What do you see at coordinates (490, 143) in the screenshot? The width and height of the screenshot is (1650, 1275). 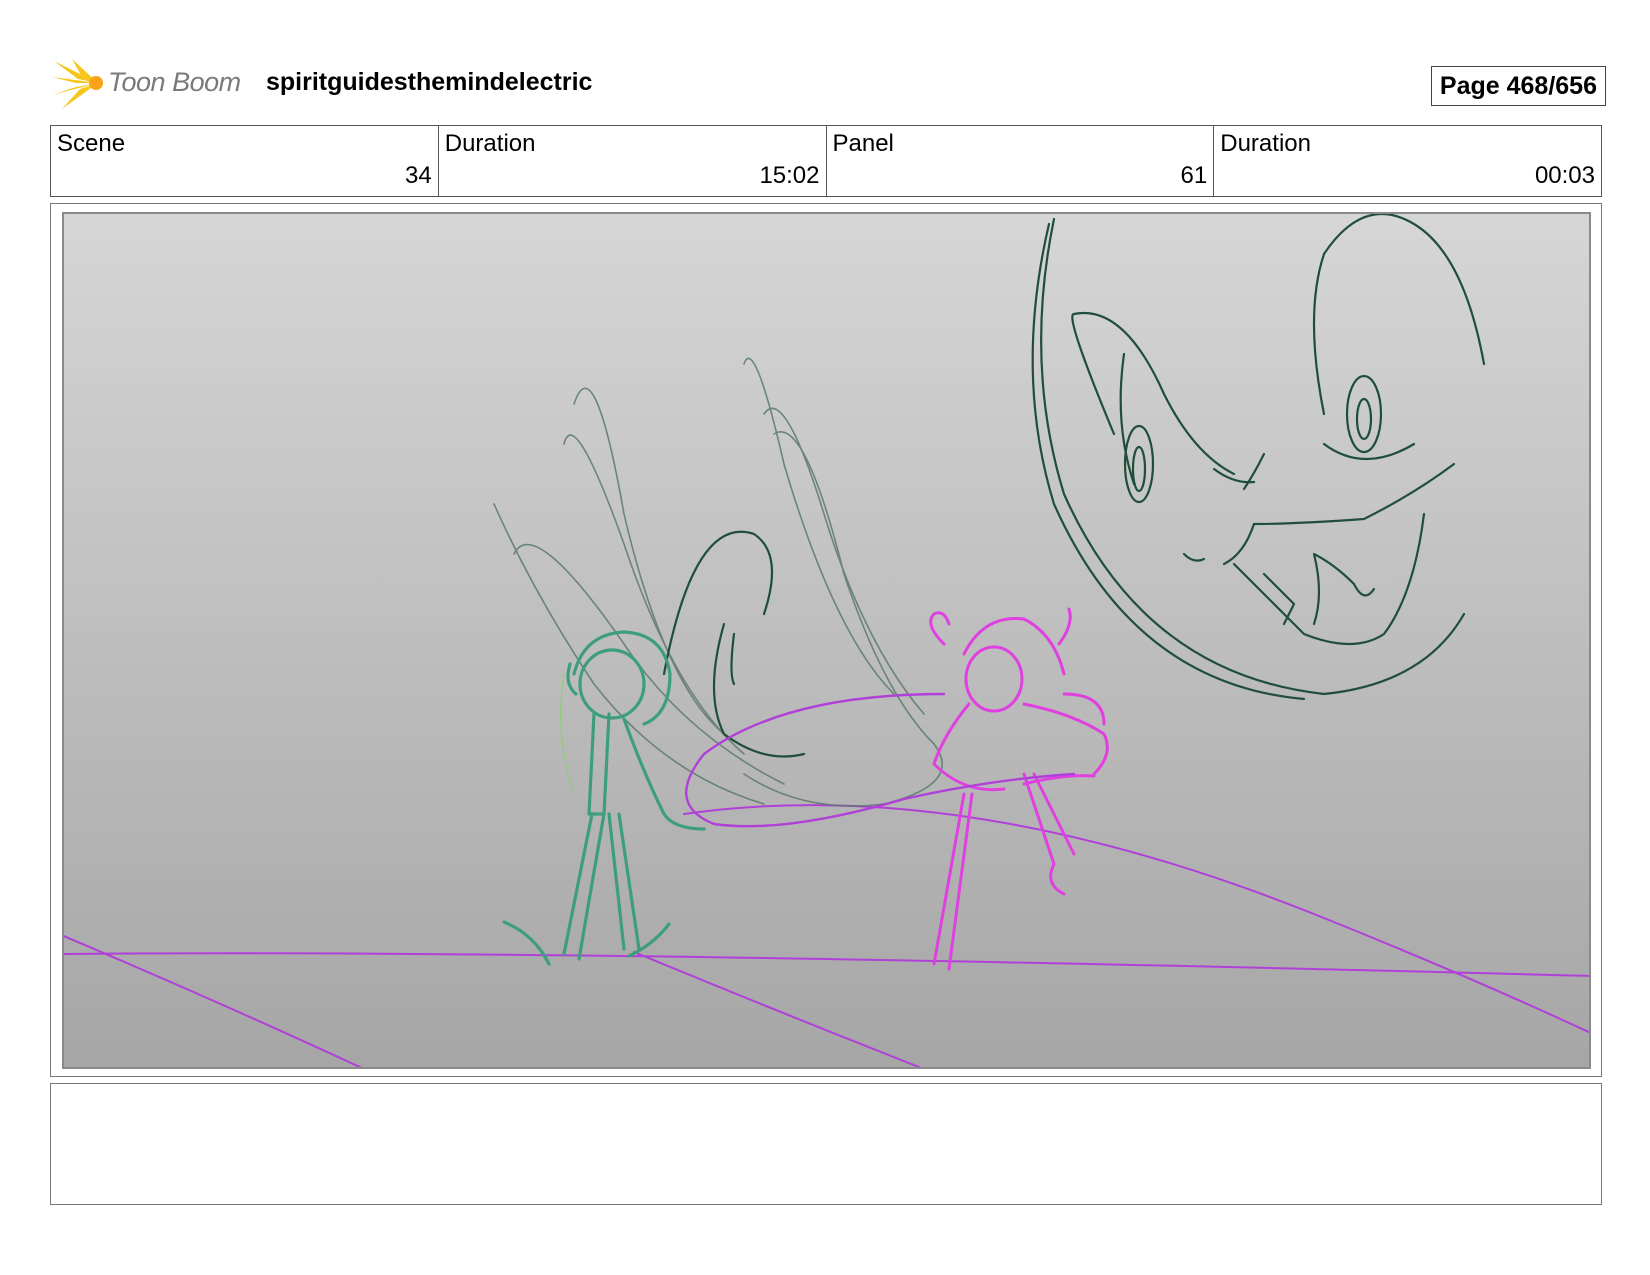 I see `scene-duration-label: Duration` at bounding box center [490, 143].